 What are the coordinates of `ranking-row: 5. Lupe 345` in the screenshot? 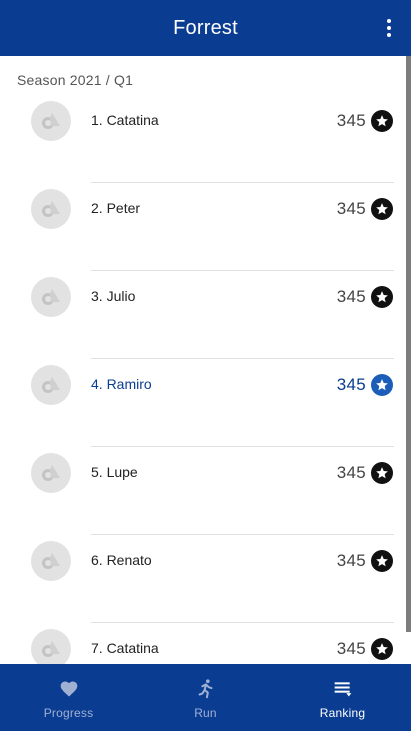 It's located at (203, 492).